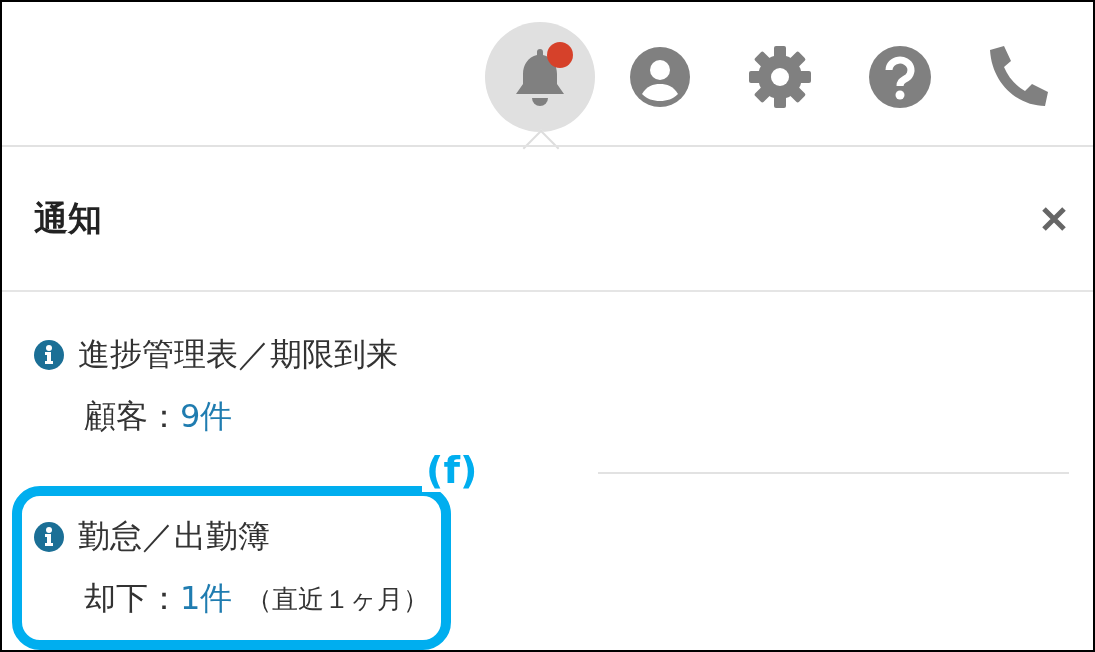  I want to click on help-icon, so click(900, 76).